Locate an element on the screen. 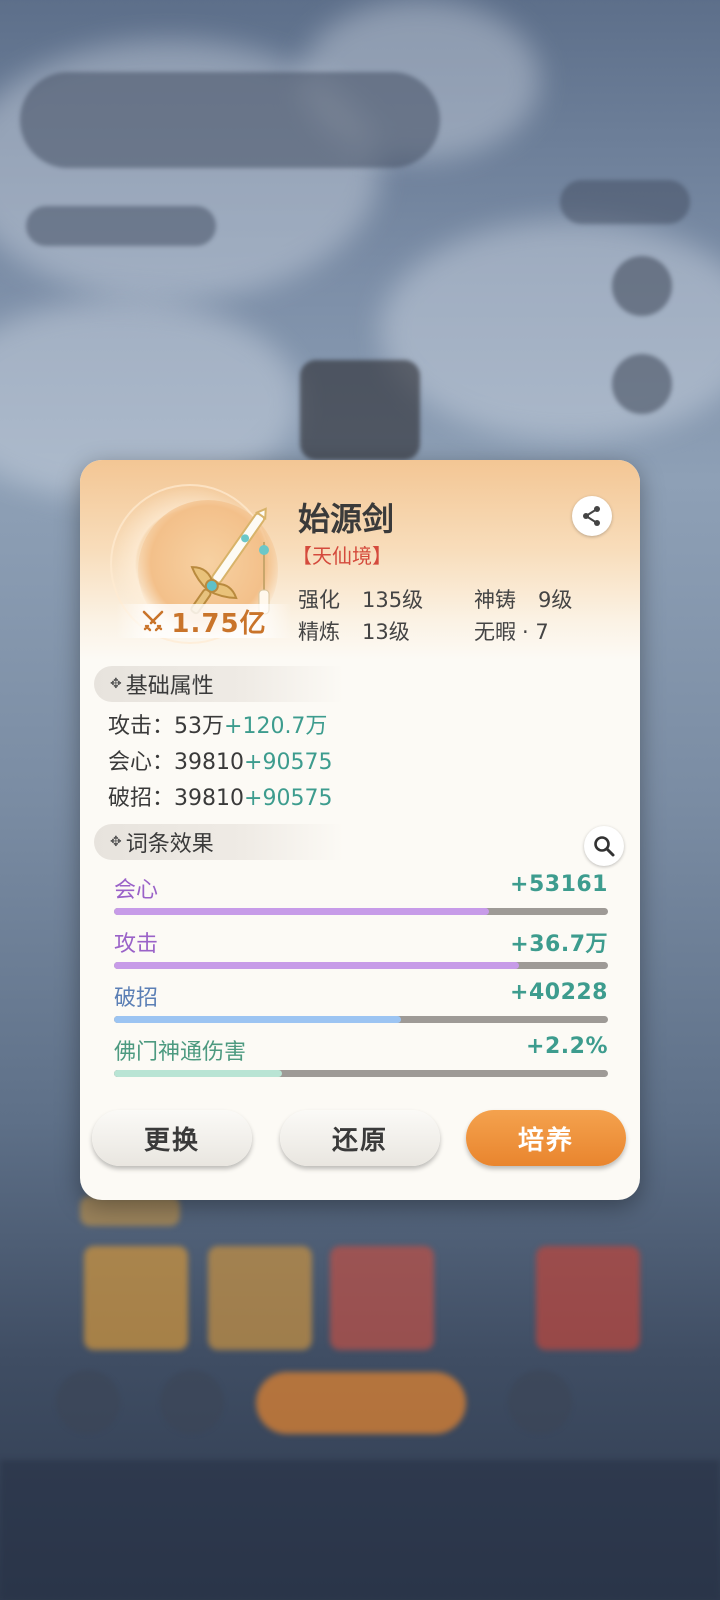 The image size is (720, 1600). train-button: 培养 is located at coordinates (546, 1138).